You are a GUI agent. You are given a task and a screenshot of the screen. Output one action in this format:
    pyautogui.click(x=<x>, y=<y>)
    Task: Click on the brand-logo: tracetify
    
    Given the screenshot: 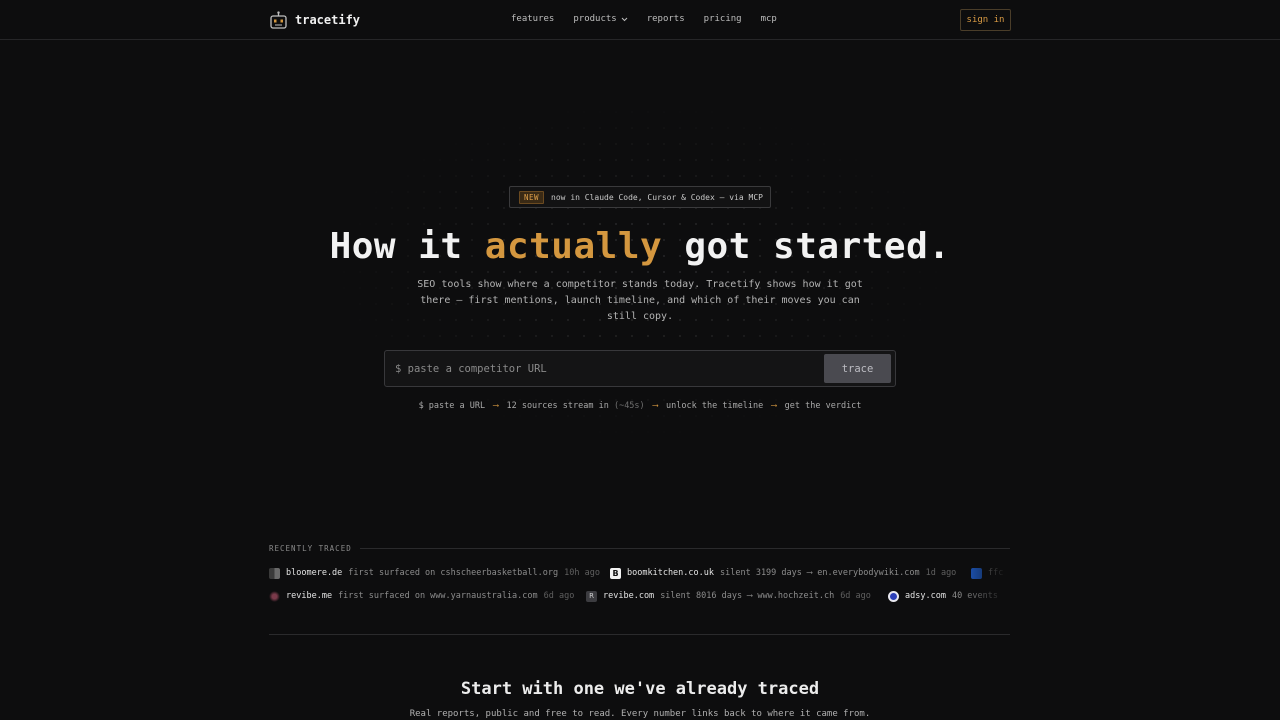 What is the action you would take?
    pyautogui.click(x=315, y=20)
    